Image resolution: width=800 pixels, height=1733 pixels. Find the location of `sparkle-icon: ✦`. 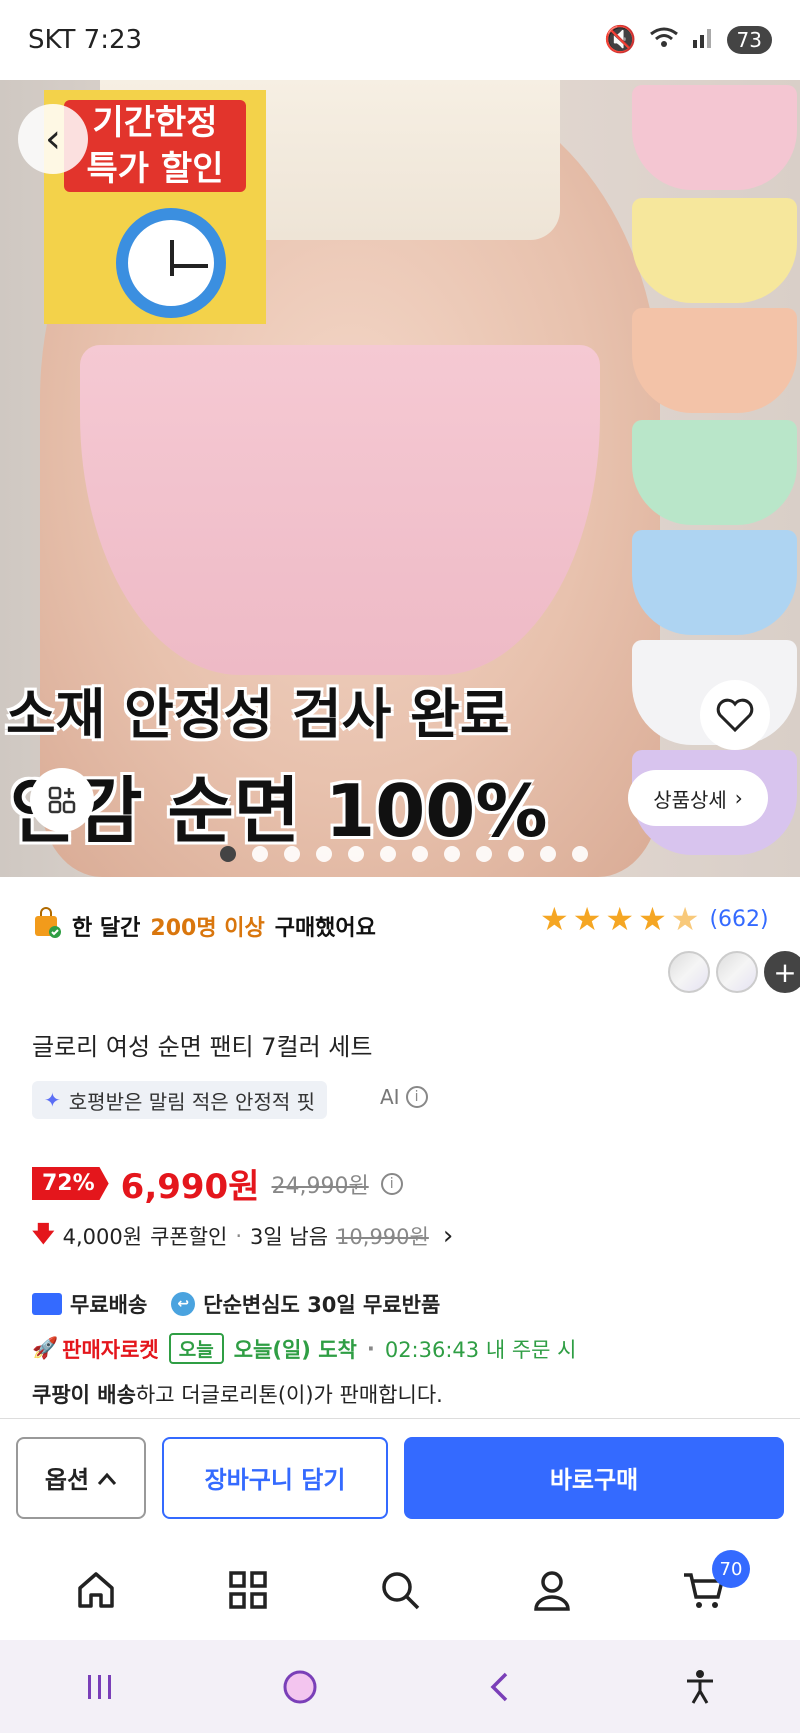

sparkle-icon: ✦ is located at coordinates (52, 1100).